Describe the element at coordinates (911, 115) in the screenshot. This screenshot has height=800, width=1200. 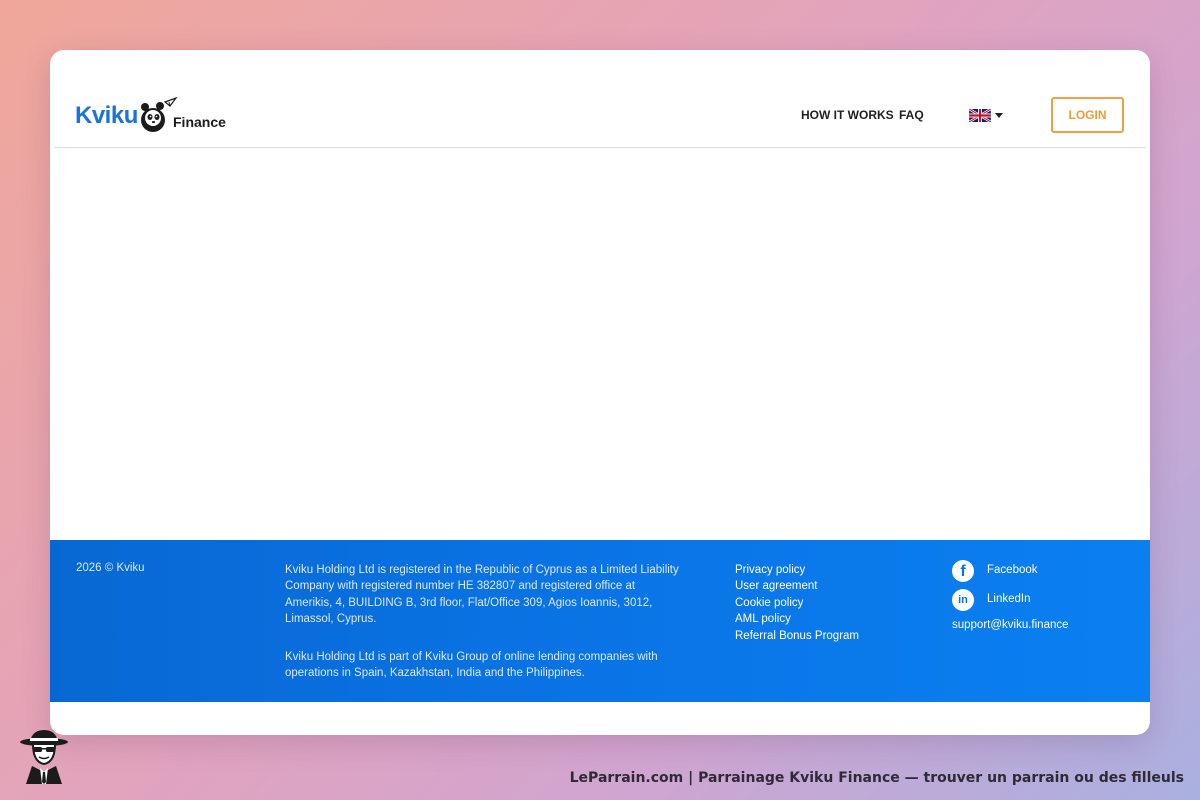
I see `nav-faq: FAQ` at that location.